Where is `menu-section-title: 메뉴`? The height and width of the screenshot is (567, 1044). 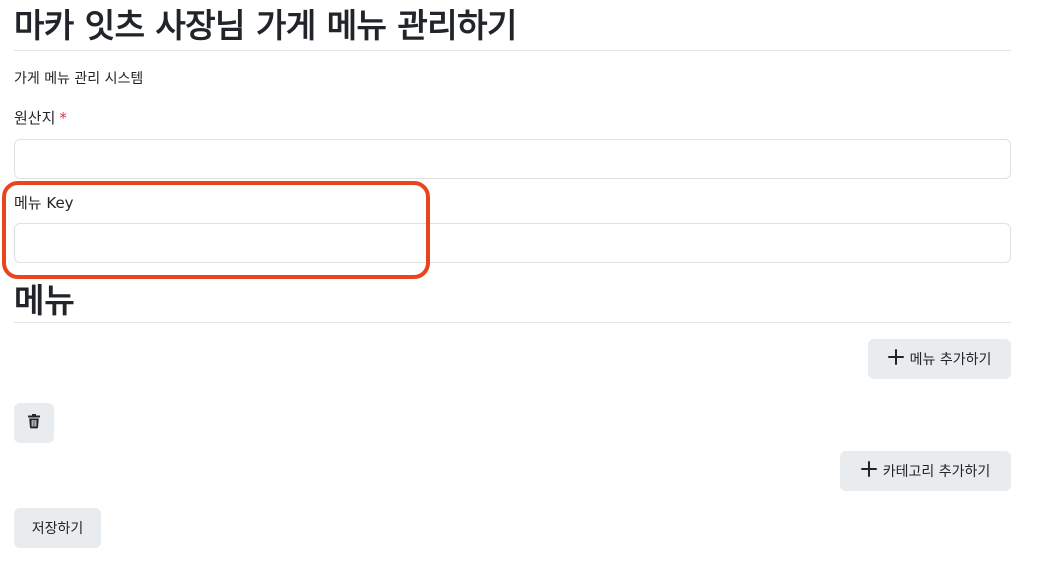
menu-section-title: 메뉴 is located at coordinates (44, 300).